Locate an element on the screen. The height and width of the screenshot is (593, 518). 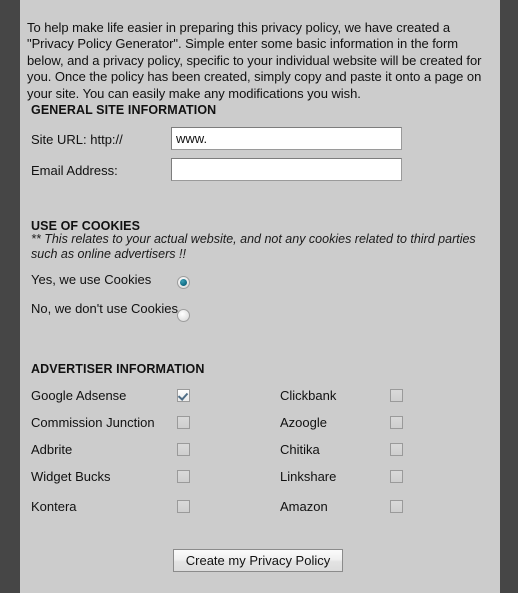
advertiser-label-kontera: Kontera is located at coordinates (54, 506).